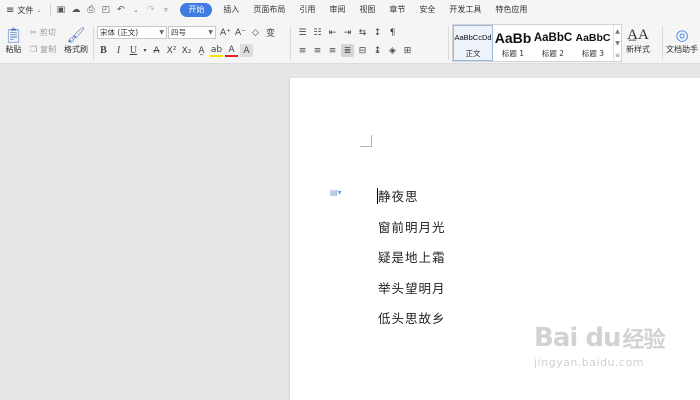  Describe the element at coordinates (473, 53) in the screenshot. I see `style-label: 正文` at that location.